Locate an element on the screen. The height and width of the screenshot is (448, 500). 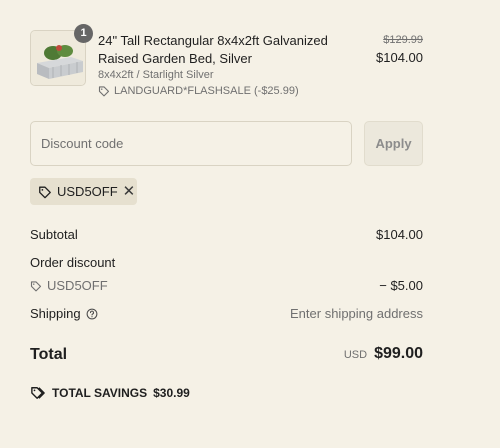
total-amount-group: USD $99.00 is located at coordinates (383, 354).